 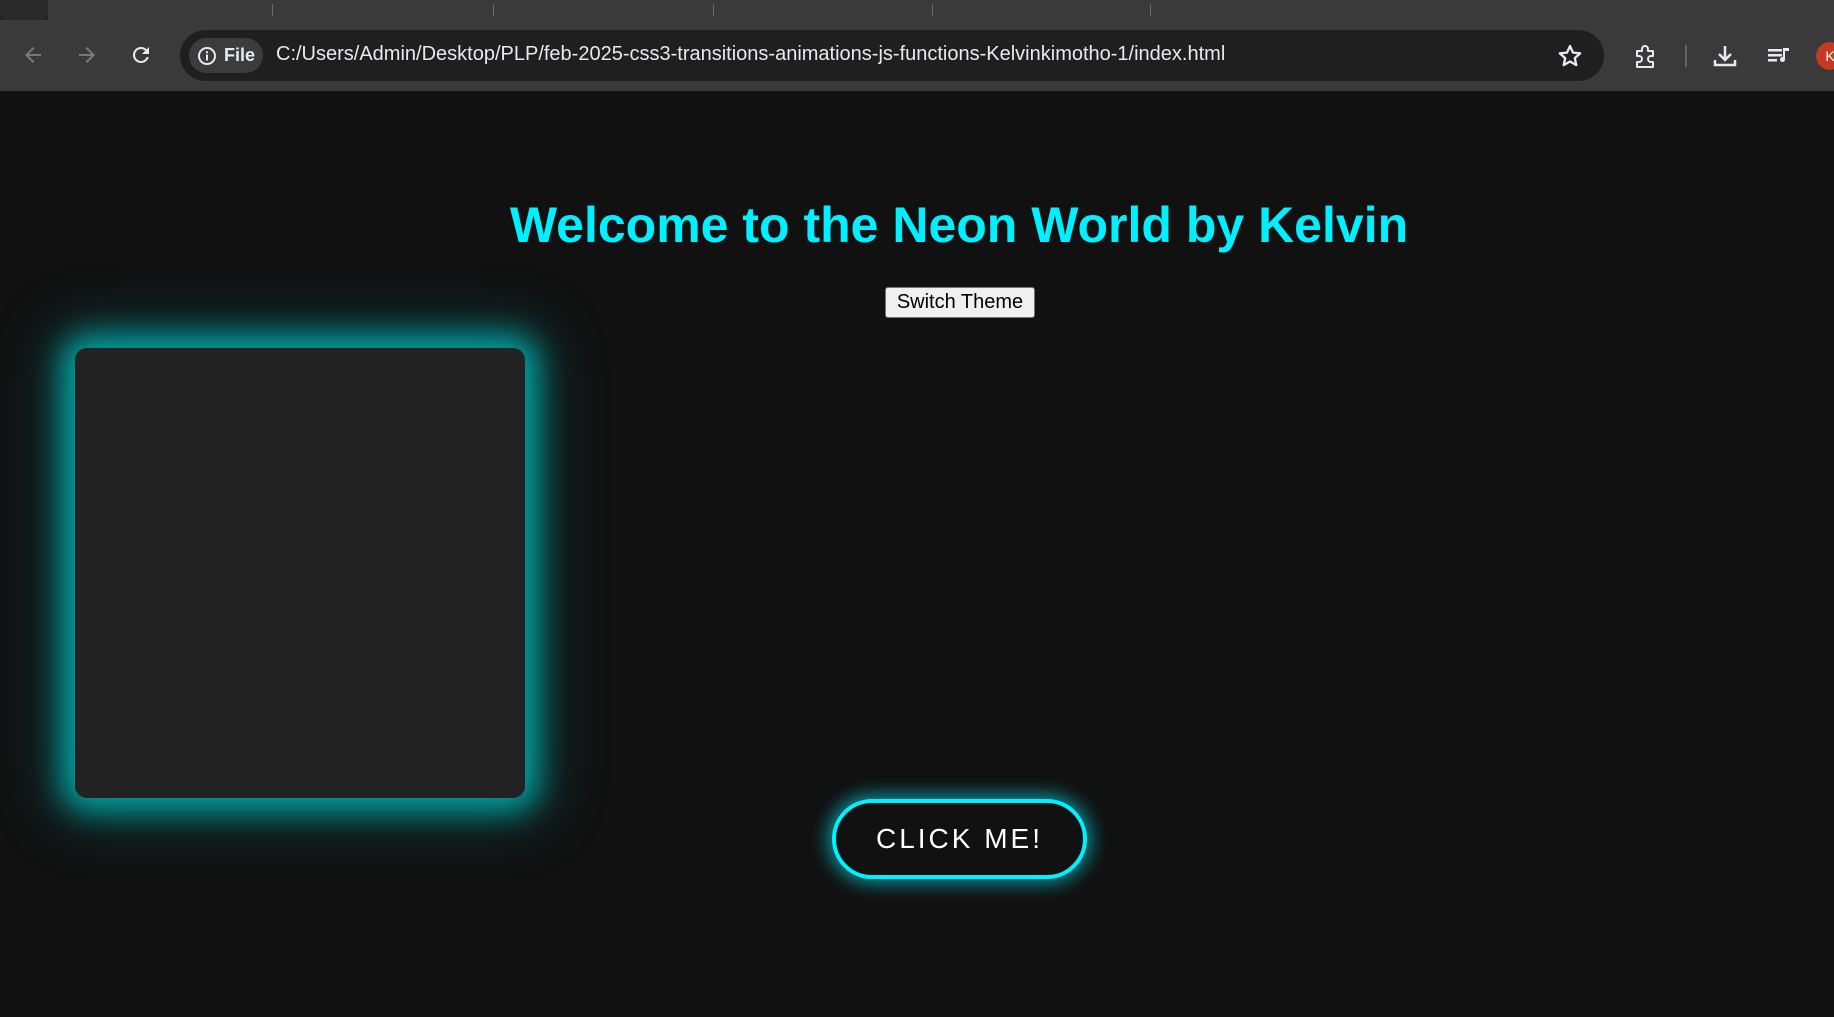 I want to click on click-me-button: CLICK ME!, so click(x=959, y=839).